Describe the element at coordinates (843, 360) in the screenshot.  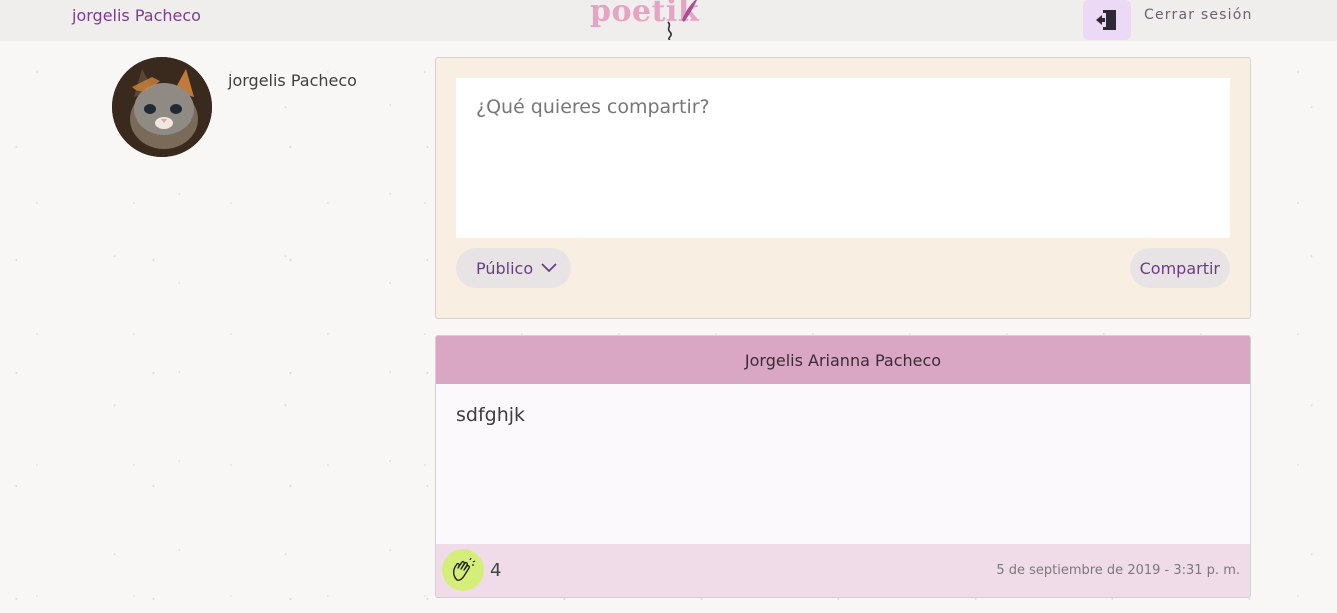
I see `post-author: Jorgelis Arianna Pacheco` at that location.